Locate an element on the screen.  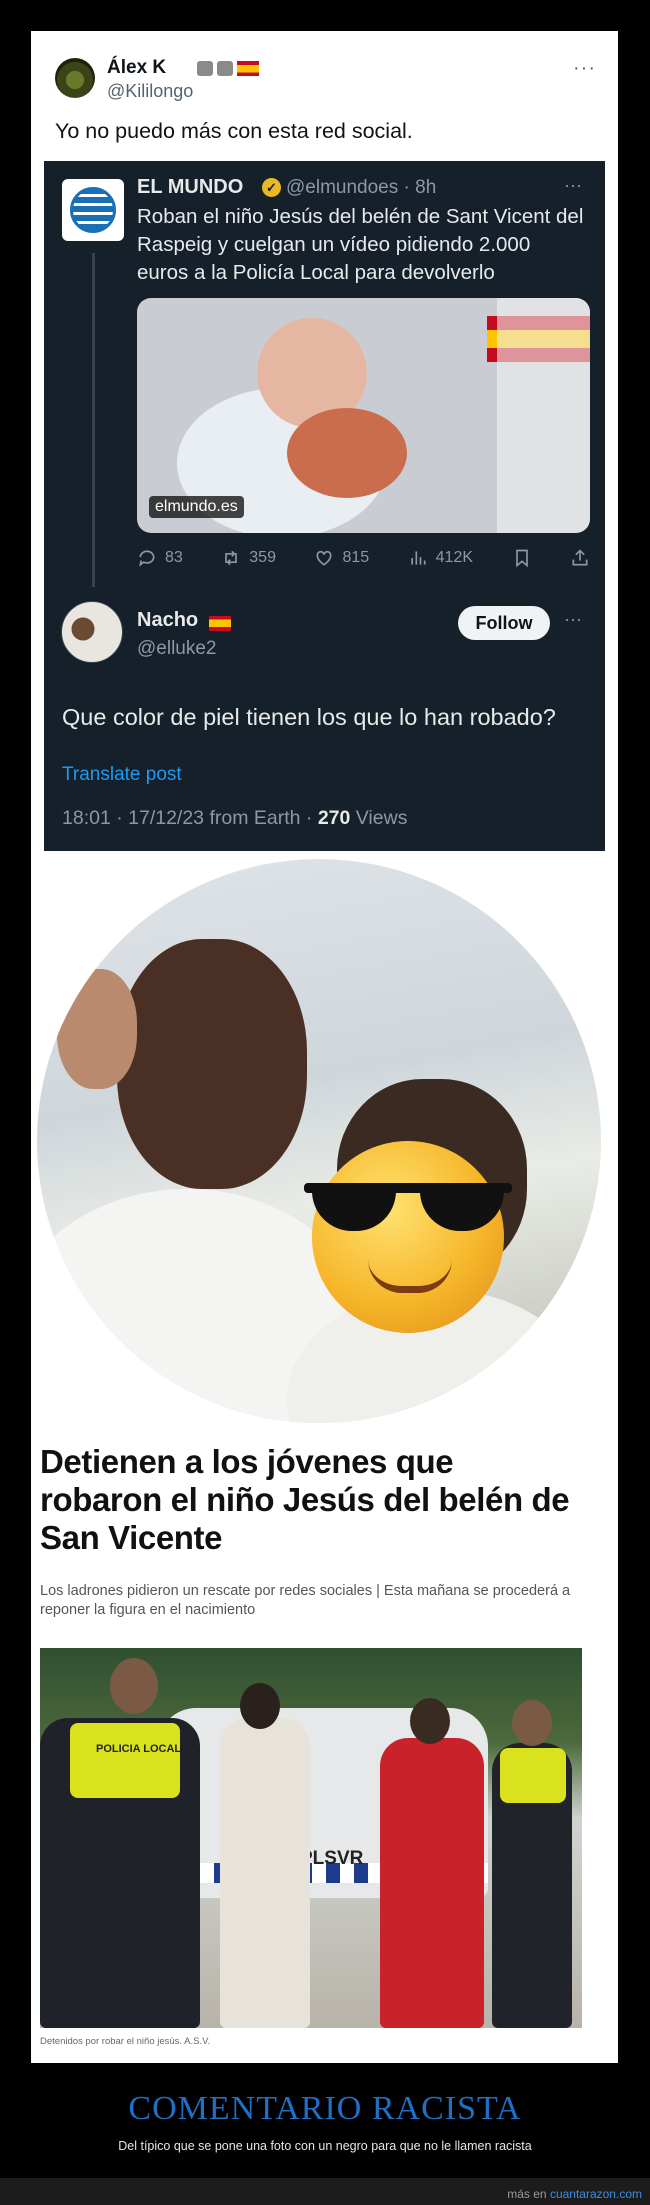
alex-avatar is located at coordinates (75, 78).